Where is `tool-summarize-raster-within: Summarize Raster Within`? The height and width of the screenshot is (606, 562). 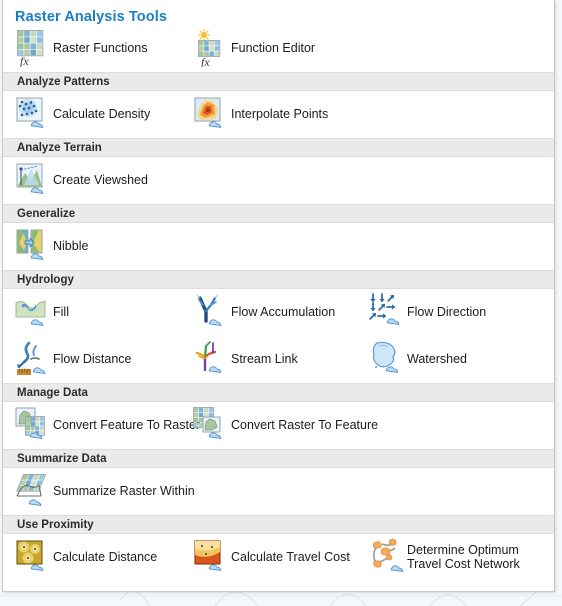 tool-summarize-raster-within: Summarize Raster Within is located at coordinates (105, 491).